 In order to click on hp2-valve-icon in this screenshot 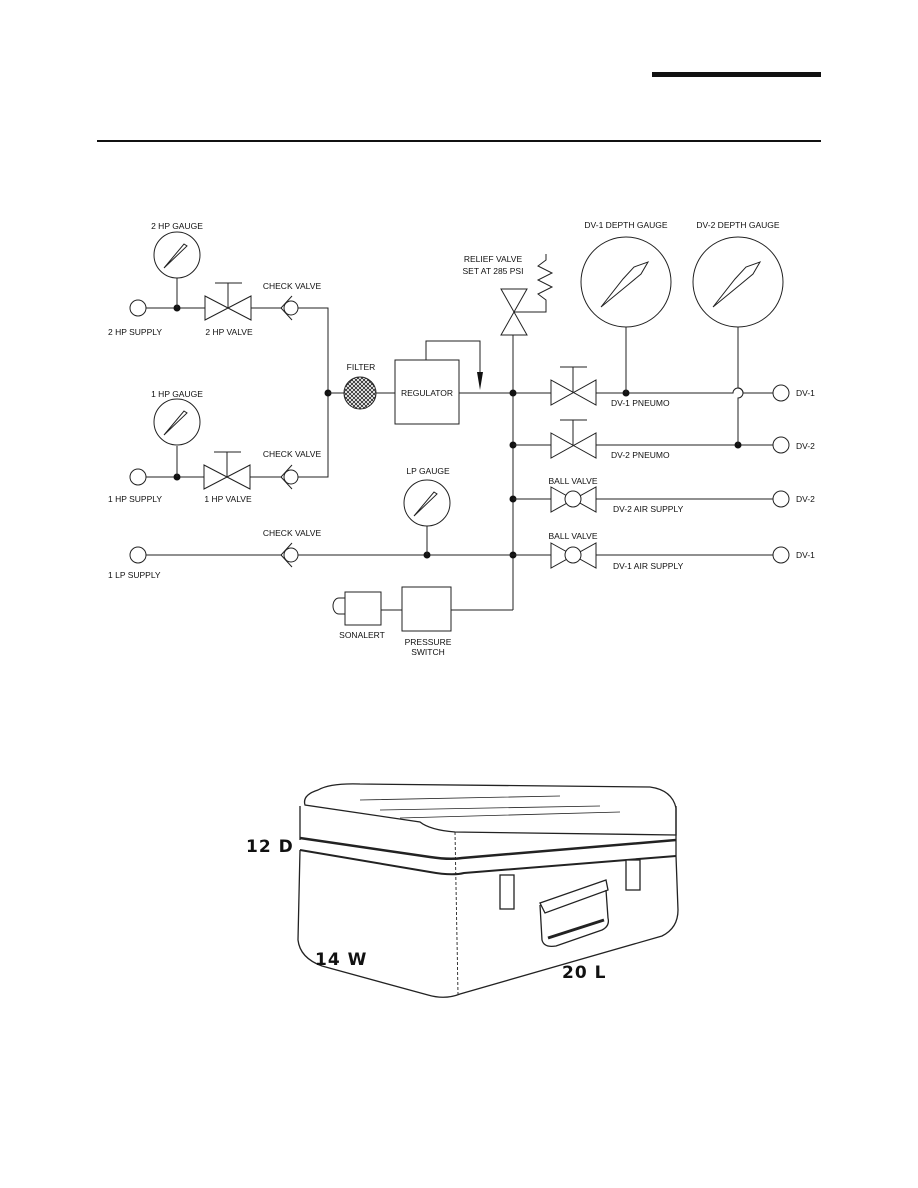, I will do `click(228, 301)`.